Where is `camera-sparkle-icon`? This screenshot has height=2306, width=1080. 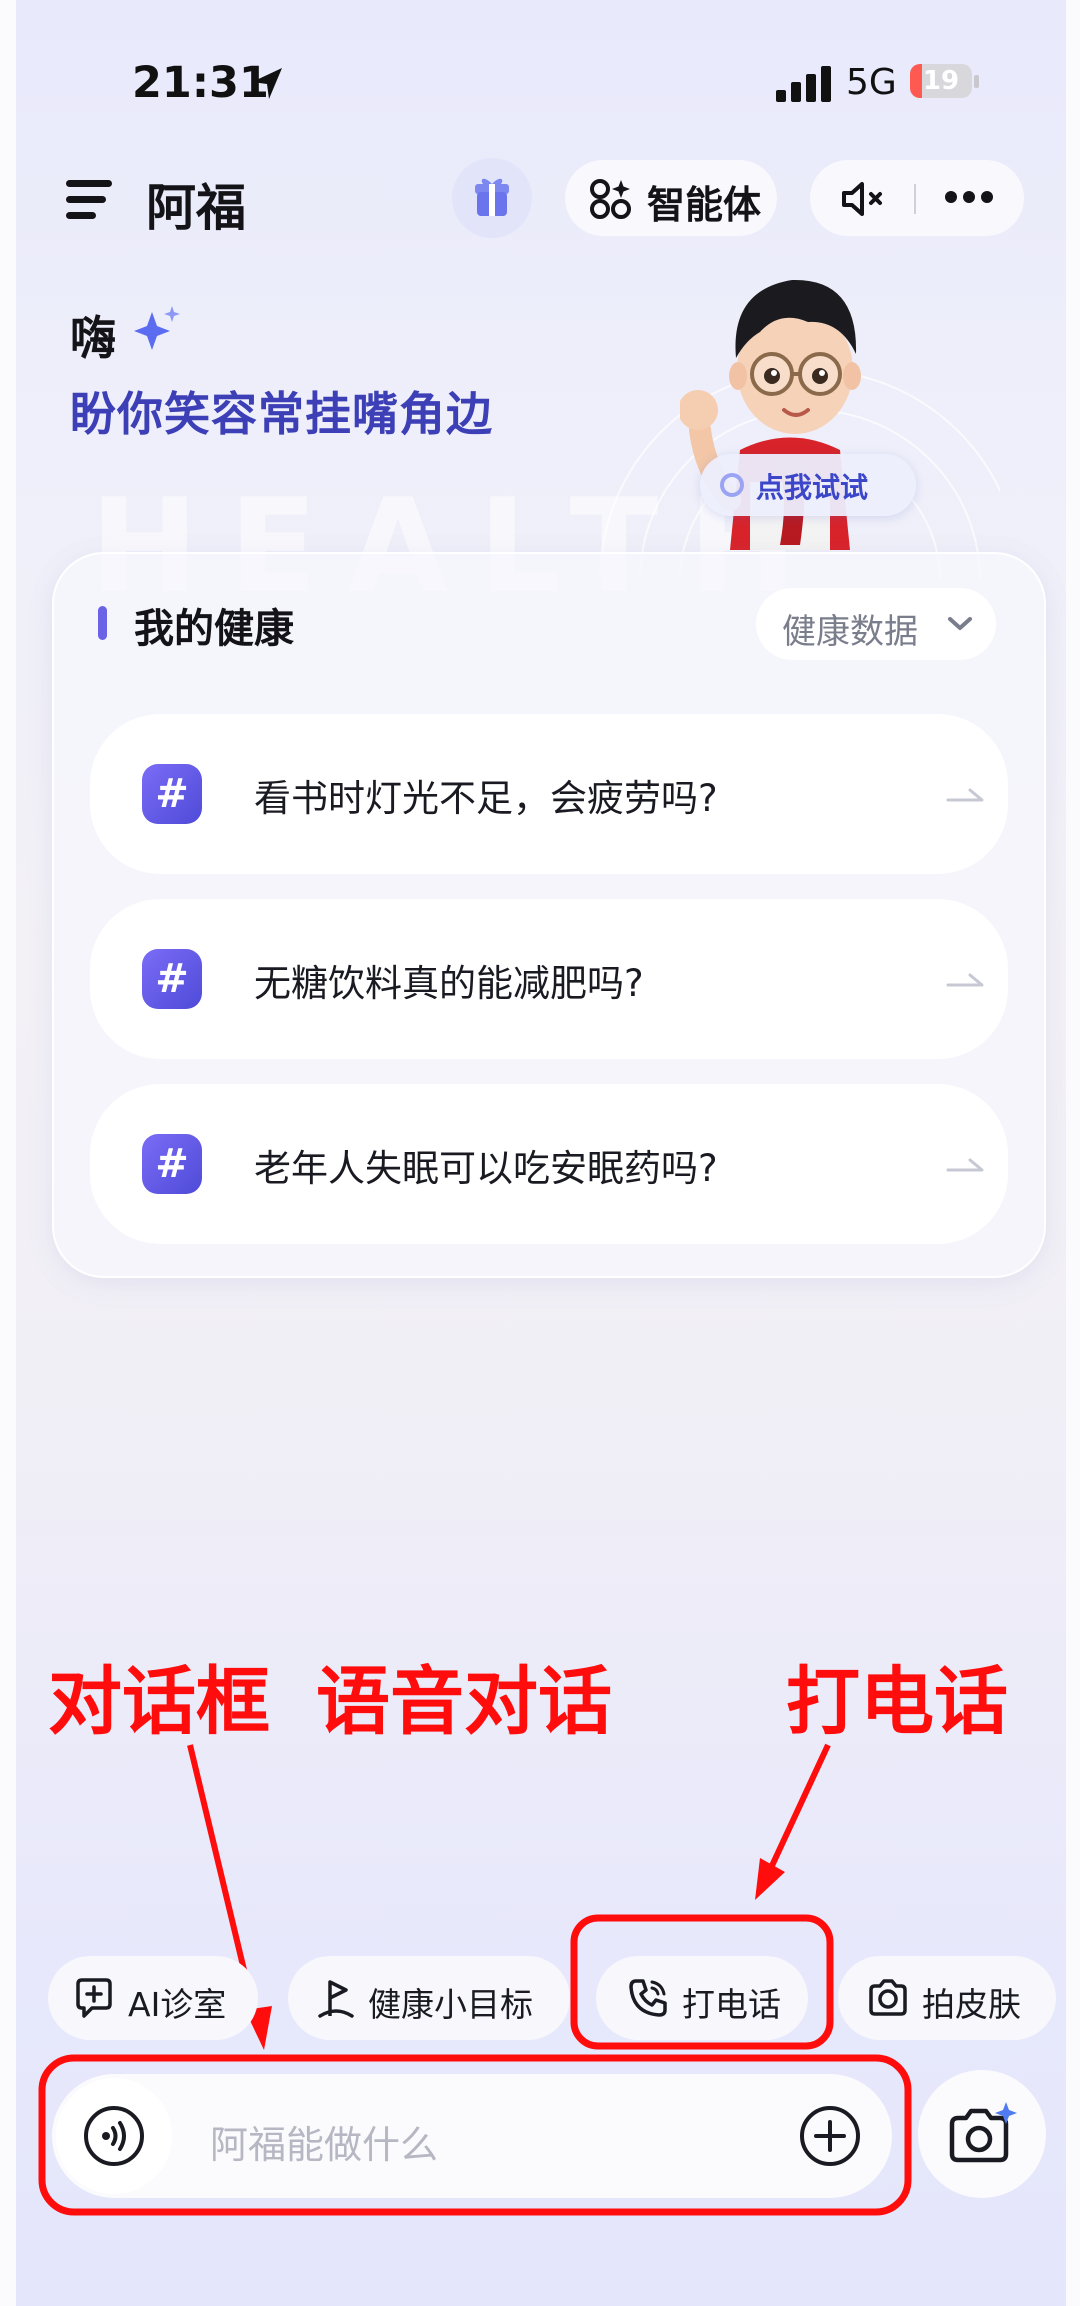
camera-sparkle-icon is located at coordinates (983, 2132).